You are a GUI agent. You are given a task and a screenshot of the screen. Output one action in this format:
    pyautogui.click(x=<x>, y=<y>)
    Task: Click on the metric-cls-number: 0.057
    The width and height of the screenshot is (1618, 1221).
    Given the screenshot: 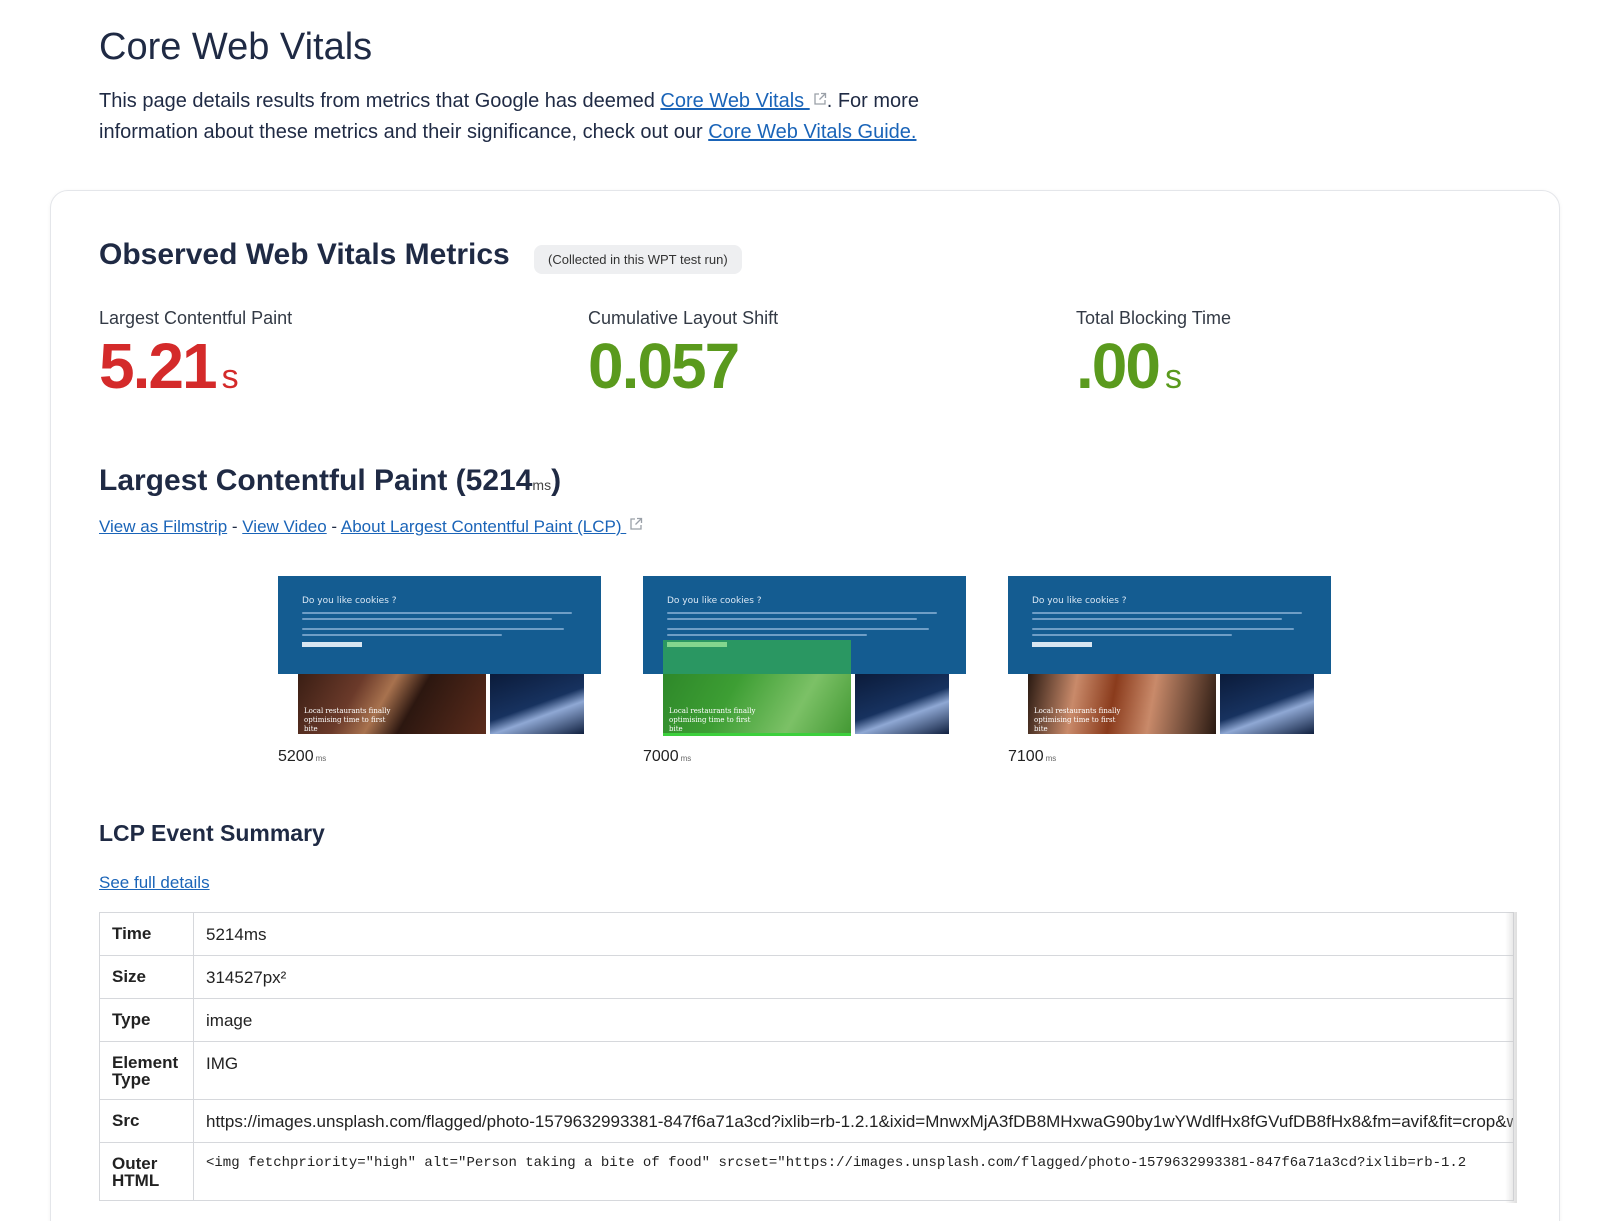 What is the action you would take?
    pyautogui.click(x=664, y=366)
    